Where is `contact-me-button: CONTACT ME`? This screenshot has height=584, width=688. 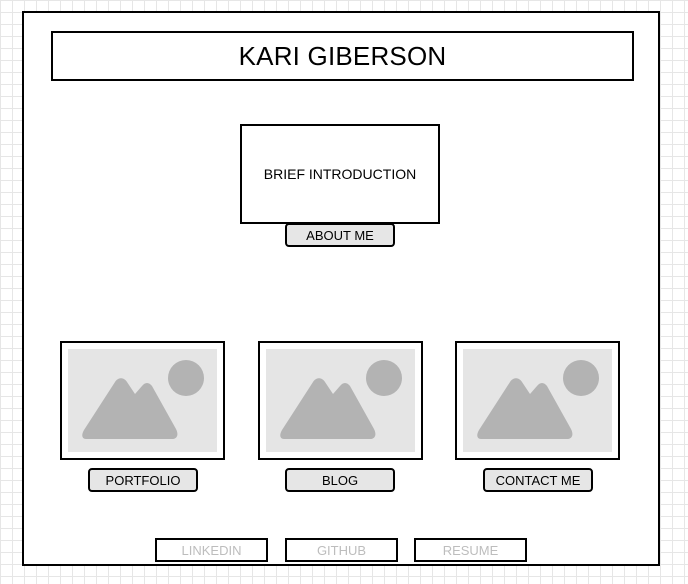 contact-me-button: CONTACT ME is located at coordinates (538, 480).